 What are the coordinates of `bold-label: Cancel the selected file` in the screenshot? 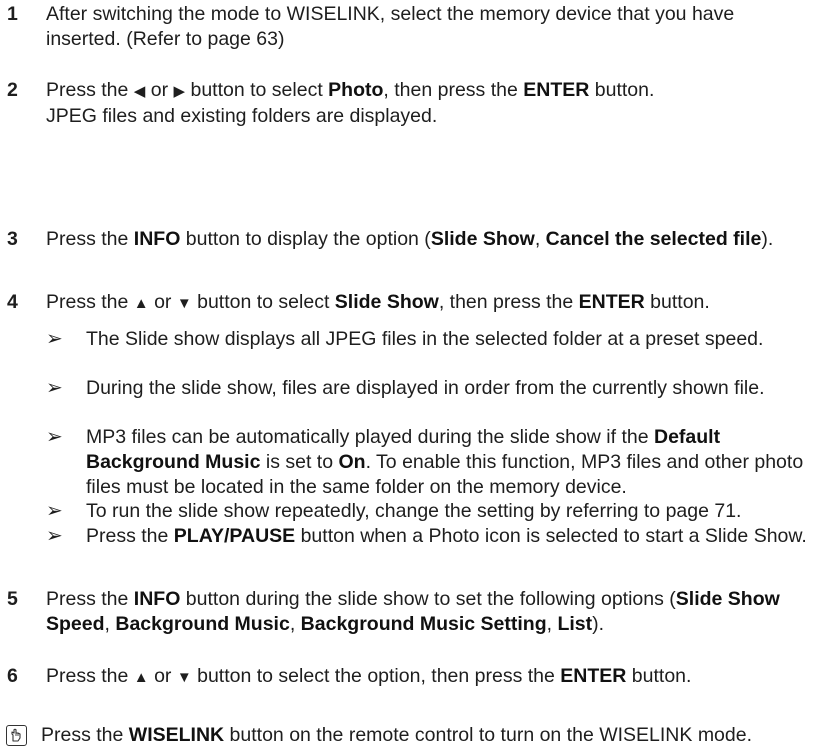 It's located at (653, 239).